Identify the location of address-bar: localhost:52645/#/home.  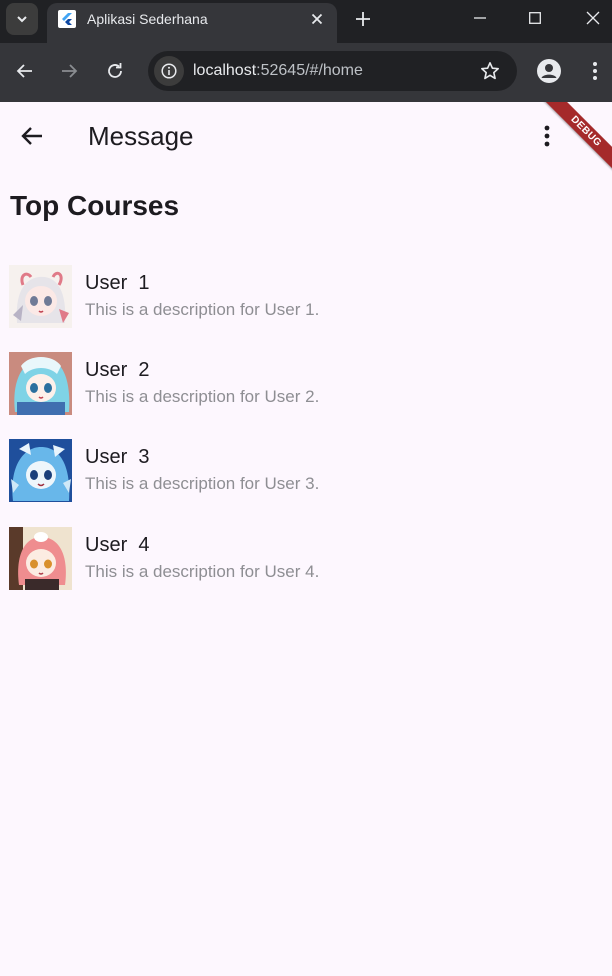
(332, 71).